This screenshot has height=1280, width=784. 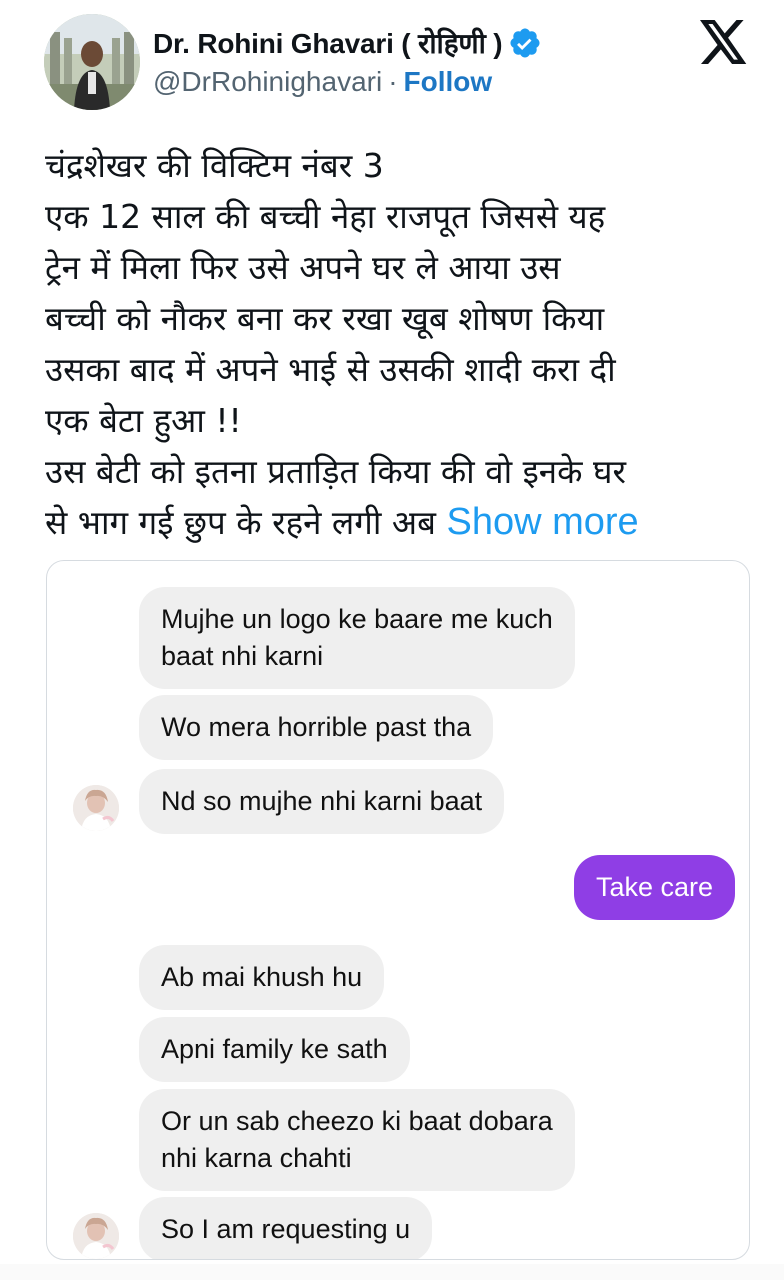 What do you see at coordinates (214, 165) in the screenshot?
I see `tweet-text-line: चंद्रशेखर की विक्टिम नंबर 3` at bounding box center [214, 165].